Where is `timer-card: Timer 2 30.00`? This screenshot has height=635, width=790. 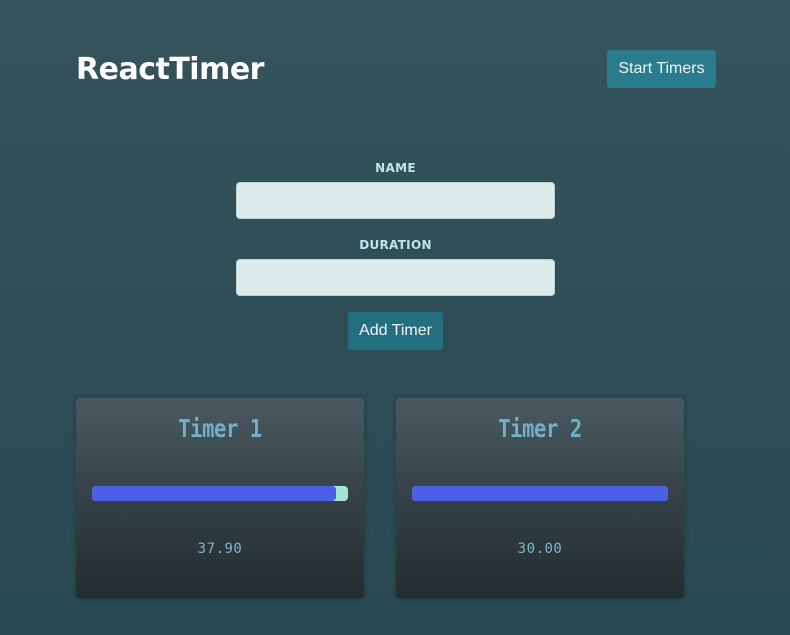 timer-card: Timer 2 30.00 is located at coordinates (540, 498).